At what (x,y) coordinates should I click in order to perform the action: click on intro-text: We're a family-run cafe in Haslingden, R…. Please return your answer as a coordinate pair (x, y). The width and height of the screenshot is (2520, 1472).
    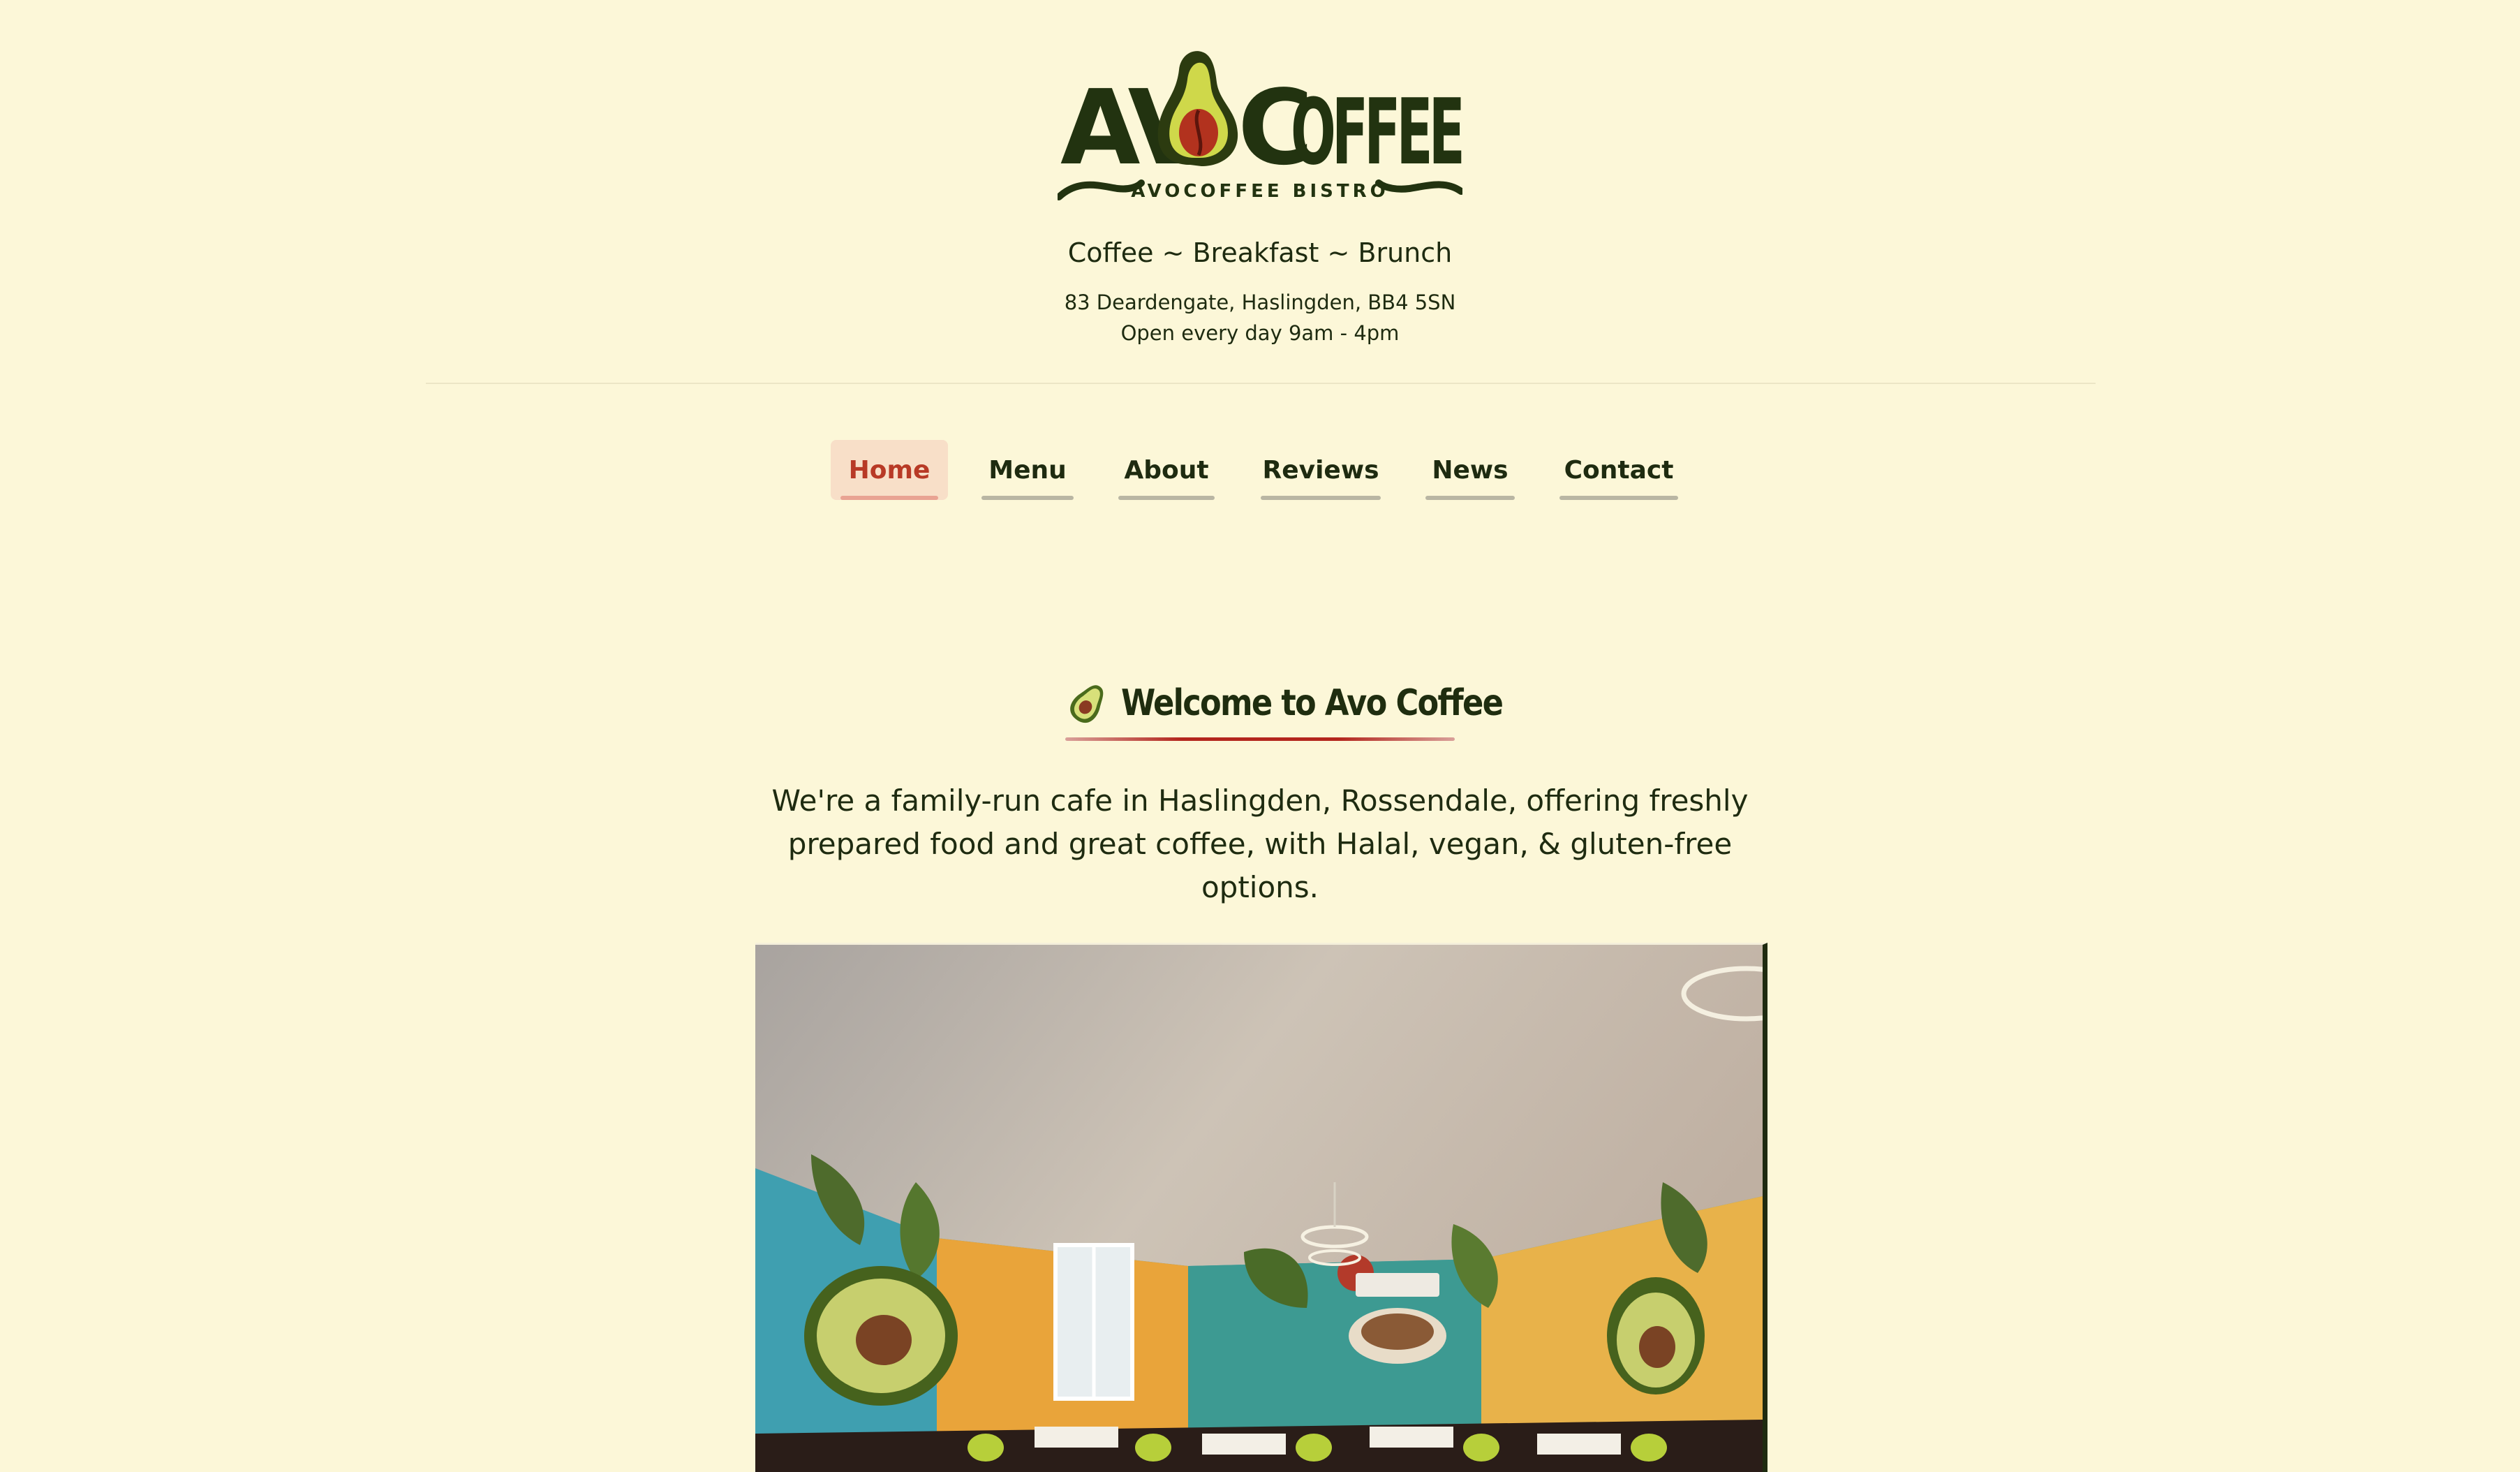
    Looking at the image, I should click on (1260, 844).